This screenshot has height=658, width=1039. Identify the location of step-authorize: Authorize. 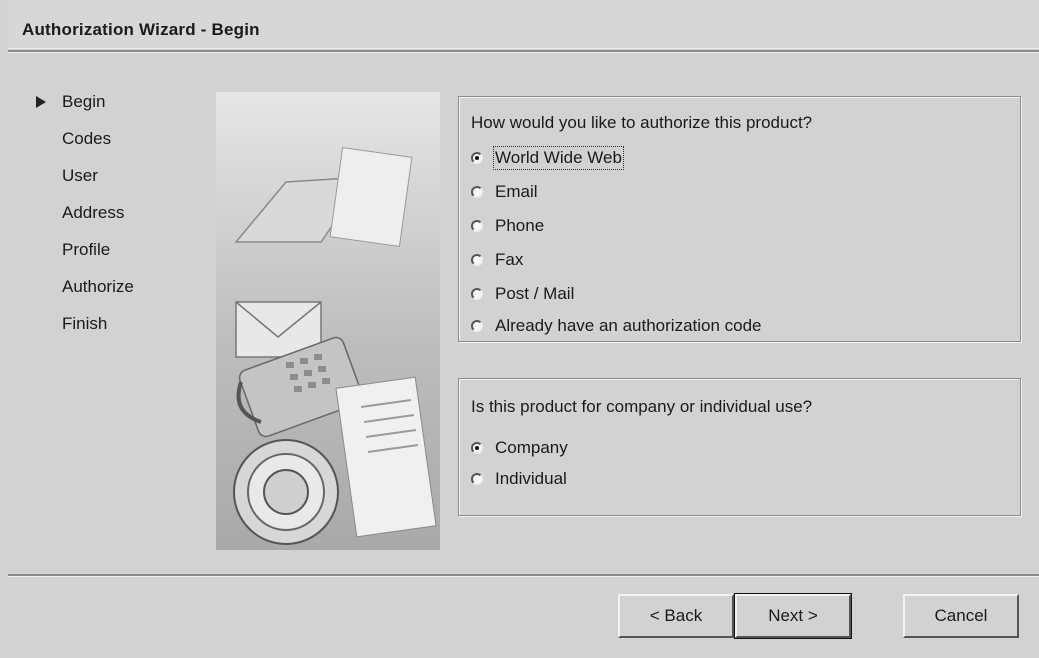
(96, 295).